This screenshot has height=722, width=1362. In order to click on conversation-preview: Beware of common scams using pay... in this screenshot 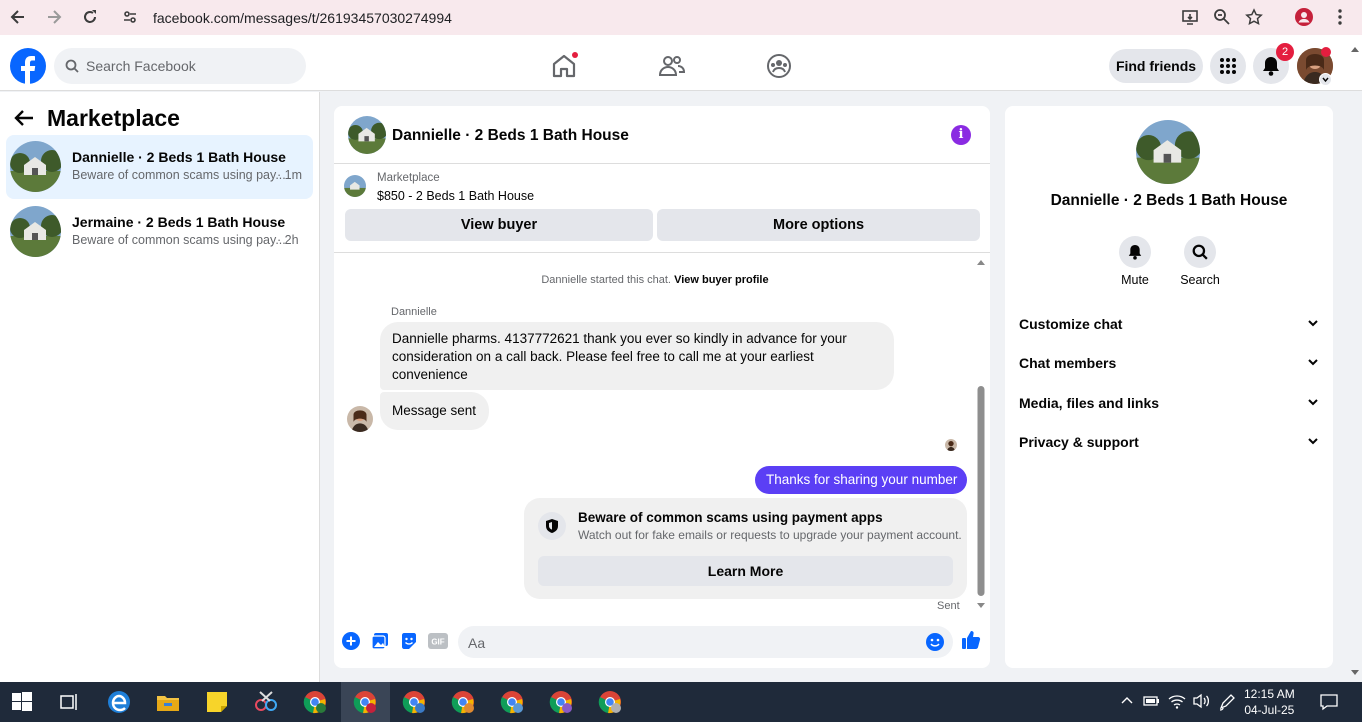, I will do `click(179, 240)`.